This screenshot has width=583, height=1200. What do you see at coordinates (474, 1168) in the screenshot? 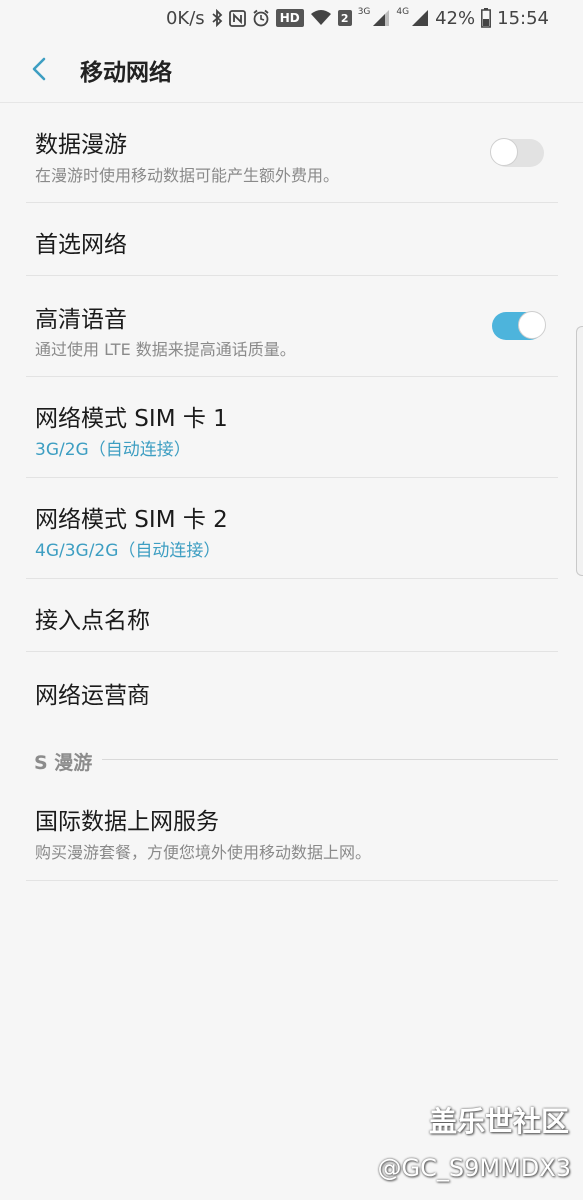
I see `watermark-handle: @GC_S9MMDX3` at bounding box center [474, 1168].